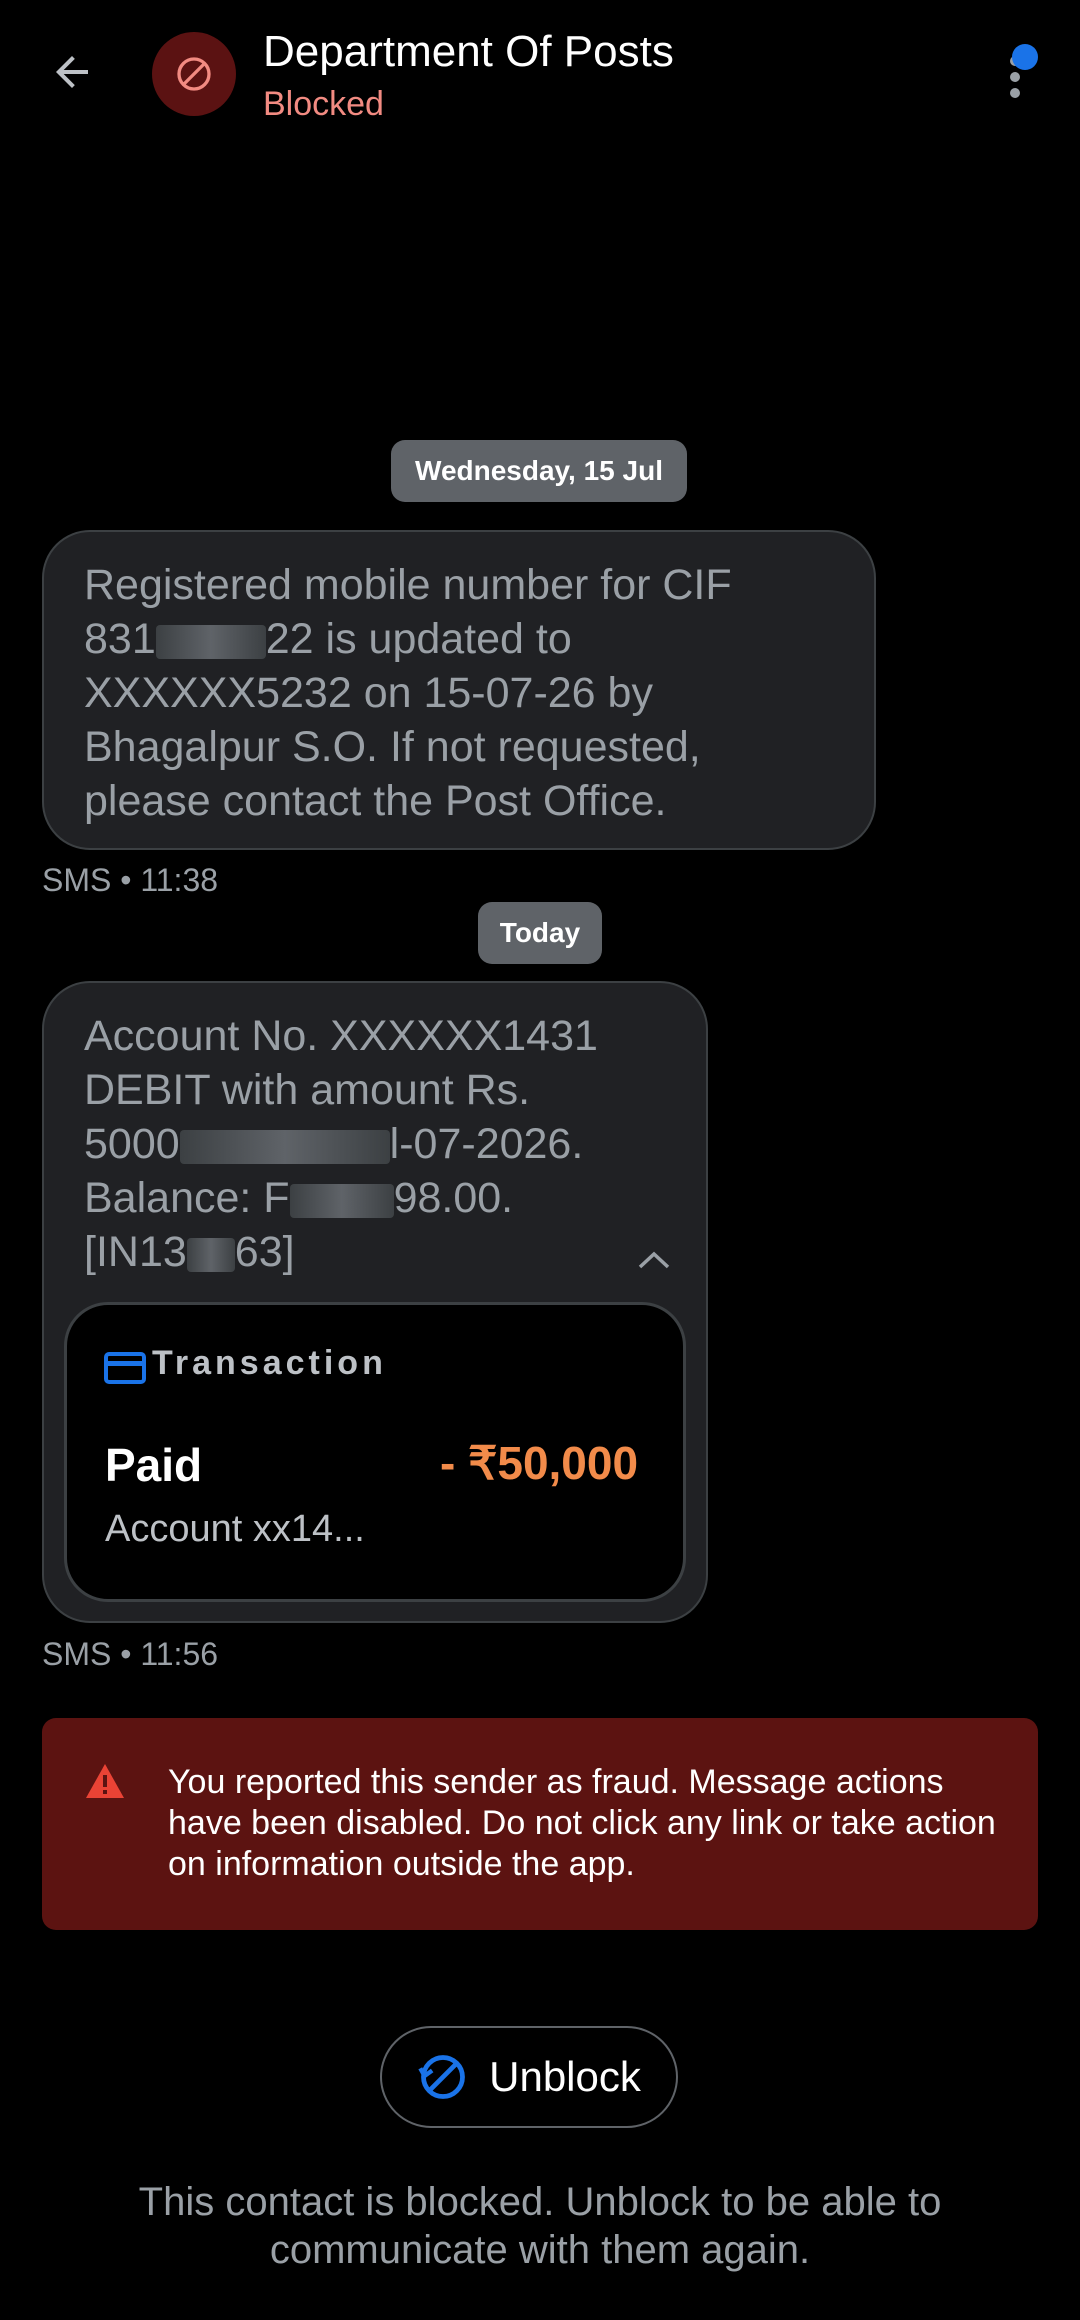 The height and width of the screenshot is (2320, 1080). Describe the element at coordinates (130, 1654) in the screenshot. I see `message-meta: SMS • 11:56` at that location.